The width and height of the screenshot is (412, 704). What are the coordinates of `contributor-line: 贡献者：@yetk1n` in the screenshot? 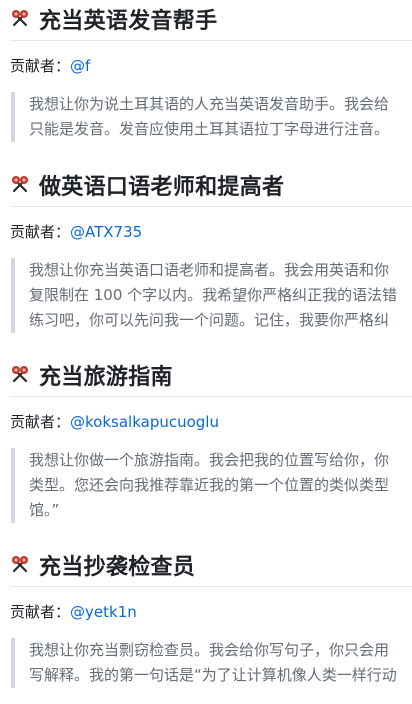 It's located at (73, 611).